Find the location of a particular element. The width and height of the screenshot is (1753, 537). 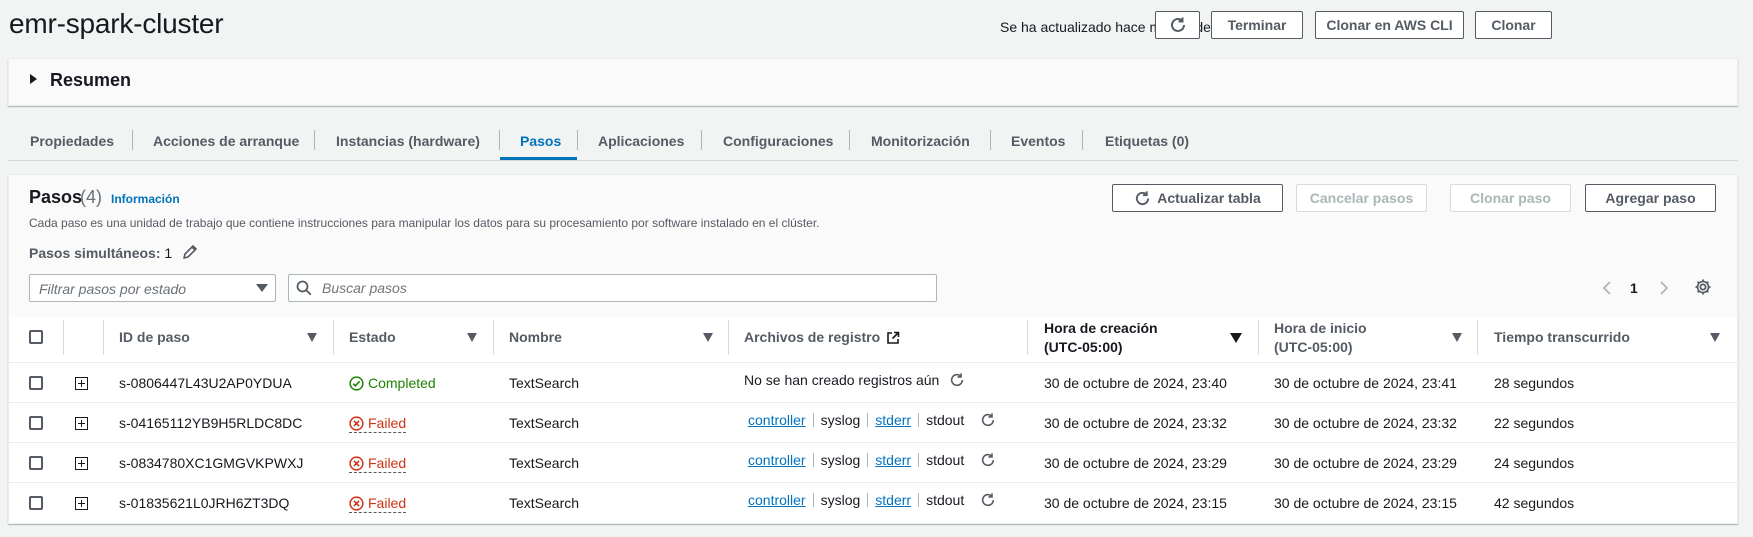

start-time: 30 de octubre de 2024, 23:29 is located at coordinates (1365, 463).